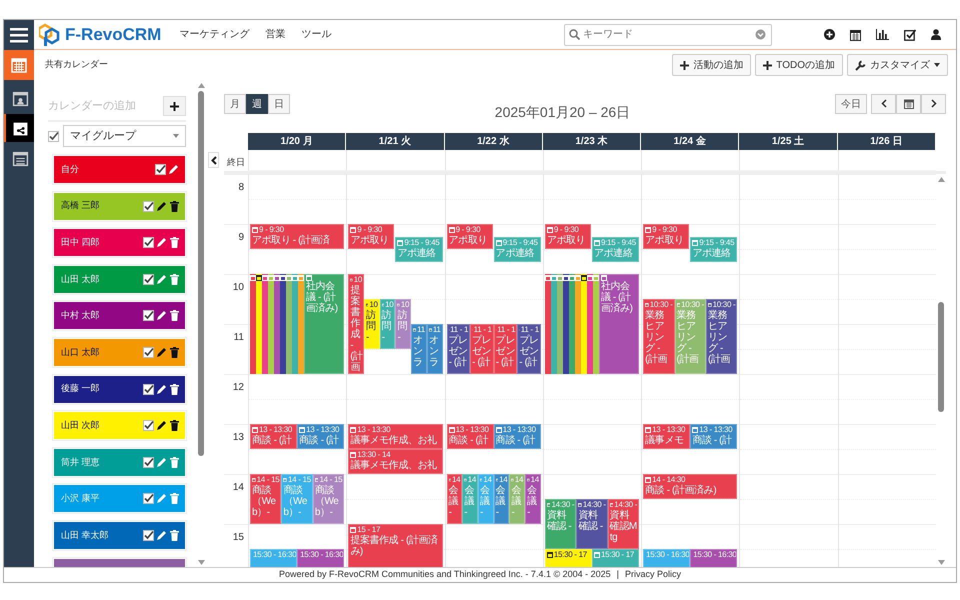  Describe the element at coordinates (119, 243) in the screenshot. I see `calendar-item: 田中 四郎` at that location.